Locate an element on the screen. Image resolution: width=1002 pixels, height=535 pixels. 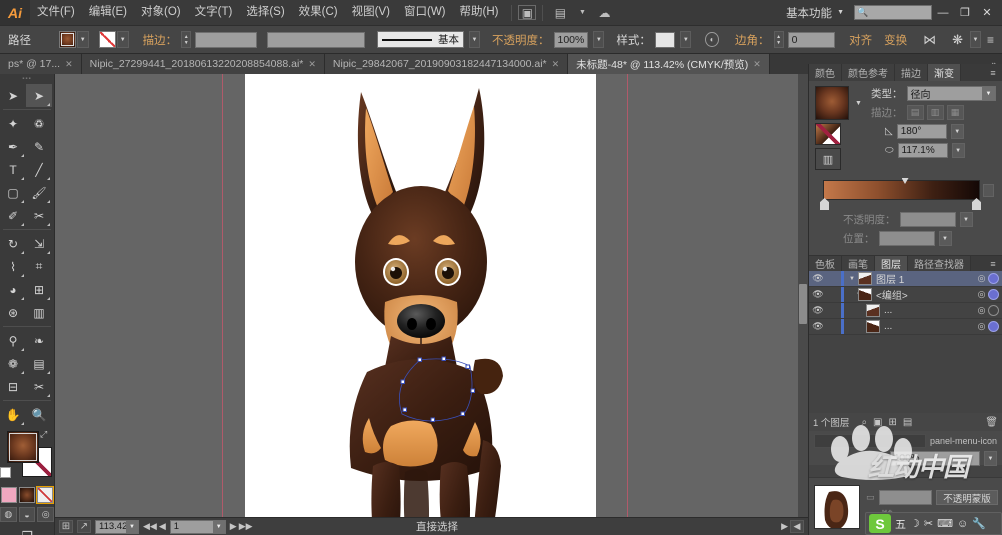
color-mode-gradient-icon is located at coordinates (27, 495).